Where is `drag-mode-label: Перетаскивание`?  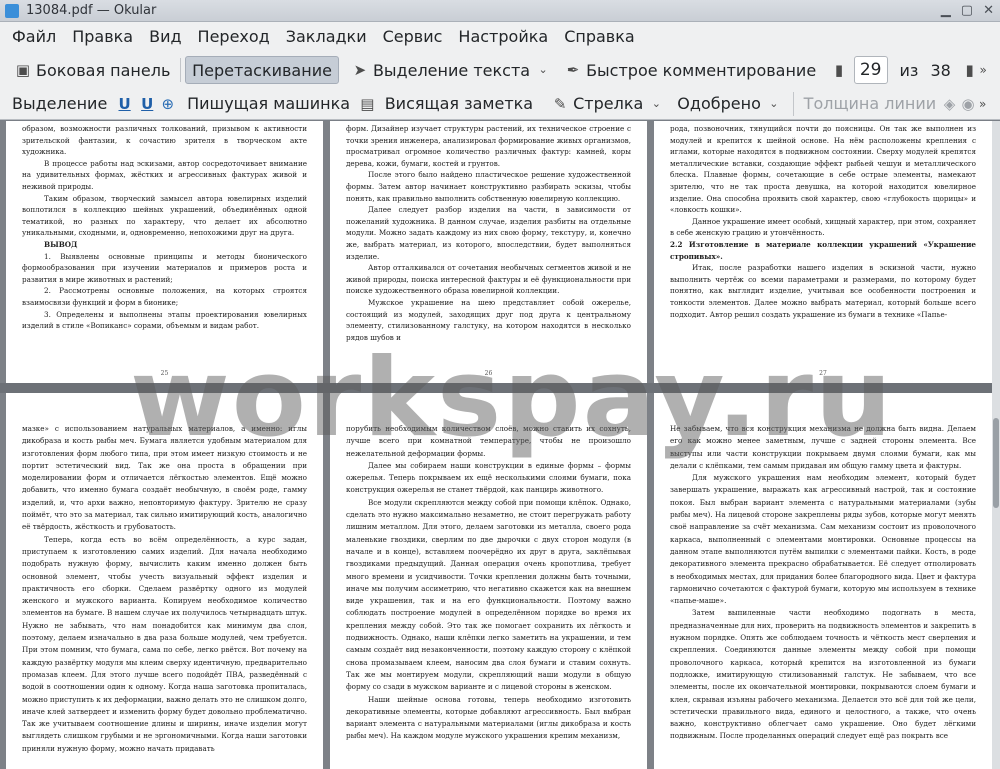 drag-mode-label: Перетаскивание is located at coordinates (262, 70).